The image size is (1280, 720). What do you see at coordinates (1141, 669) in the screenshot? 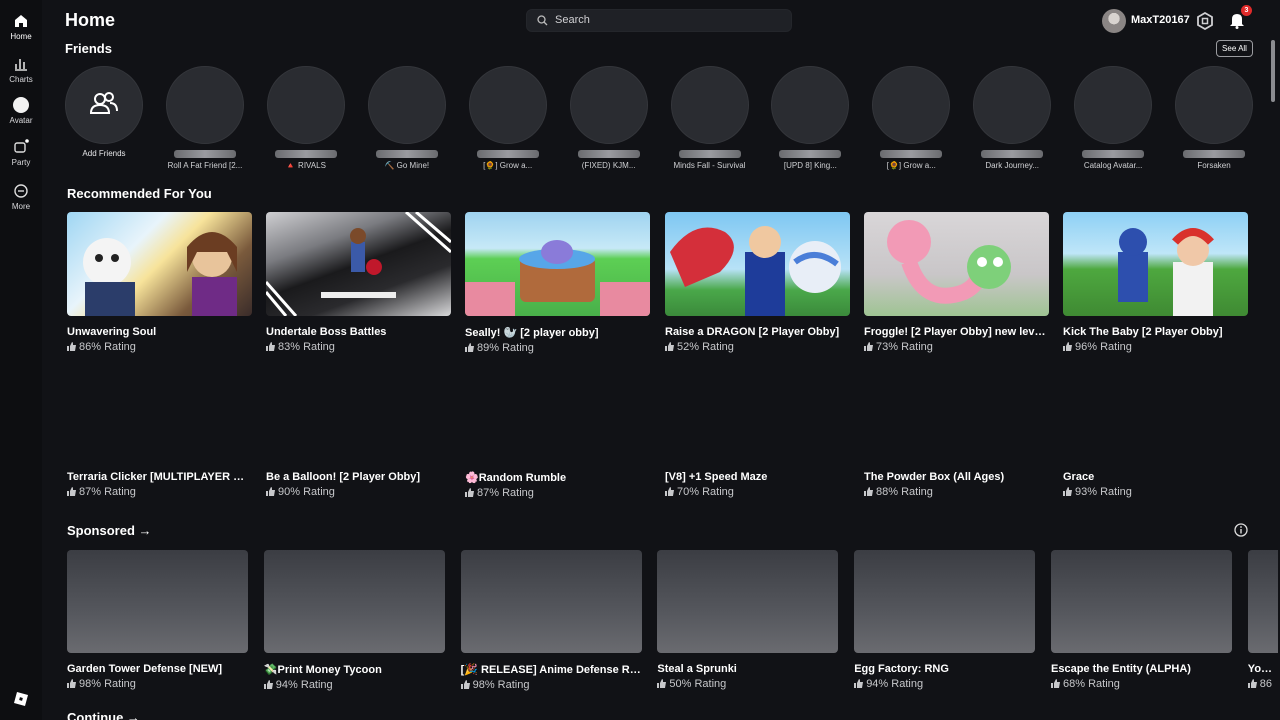
I see `game-title: Escape the Entity (ALPHA)` at bounding box center [1141, 669].